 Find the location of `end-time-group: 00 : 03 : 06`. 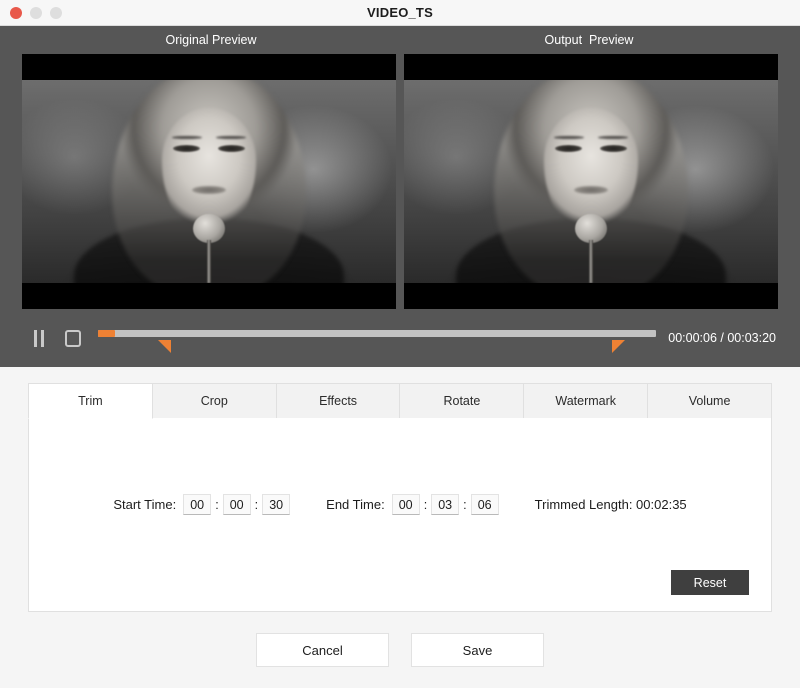

end-time-group: 00 : 03 : 06 is located at coordinates (445, 504).